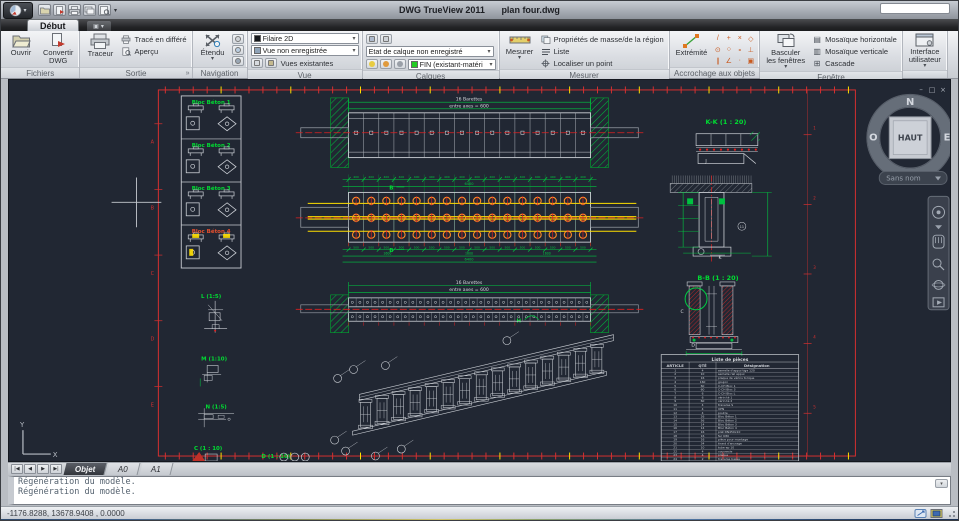 The height and width of the screenshot is (521, 959). Describe the element at coordinates (854, 51) in the screenshot. I see `tile-vertical-button: ▥ Mosaïque verticale` at that location.